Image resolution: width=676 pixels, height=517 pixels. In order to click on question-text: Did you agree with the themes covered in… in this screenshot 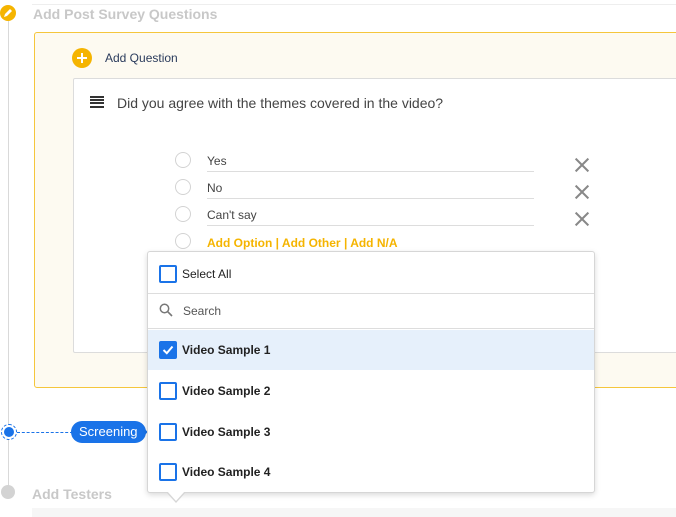, I will do `click(280, 103)`.